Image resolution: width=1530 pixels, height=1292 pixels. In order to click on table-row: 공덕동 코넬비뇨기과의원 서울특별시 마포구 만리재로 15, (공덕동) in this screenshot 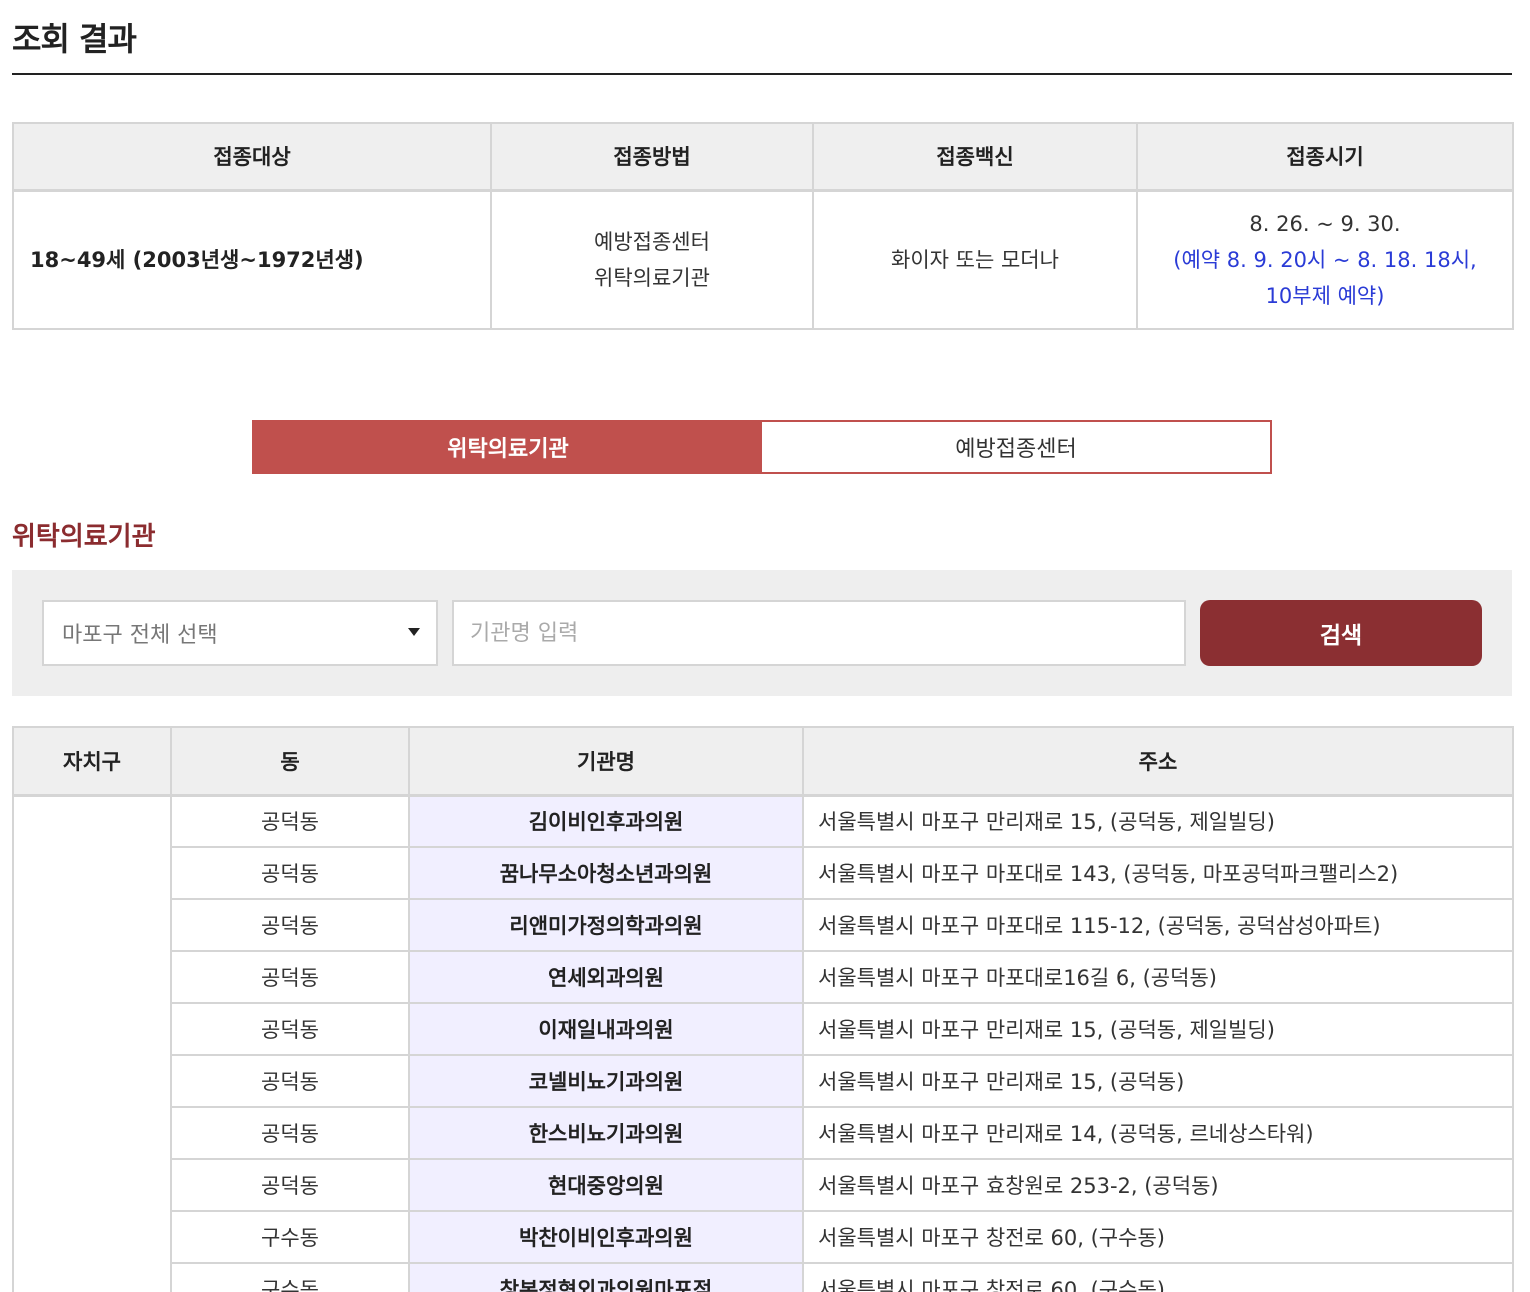, I will do `click(763, 1081)`.